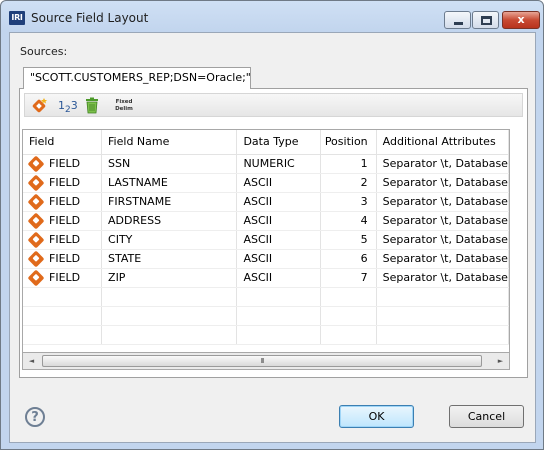 The height and width of the screenshot is (450, 544). I want to click on app-logo-icon: IRI, so click(17, 18).